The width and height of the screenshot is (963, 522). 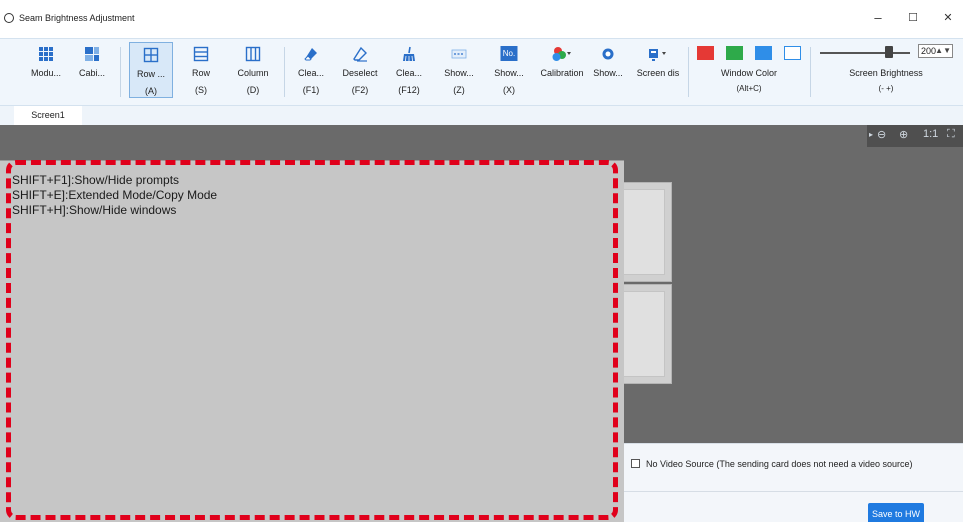 I want to click on tool-shortcut: (A), so click(x=151, y=91).